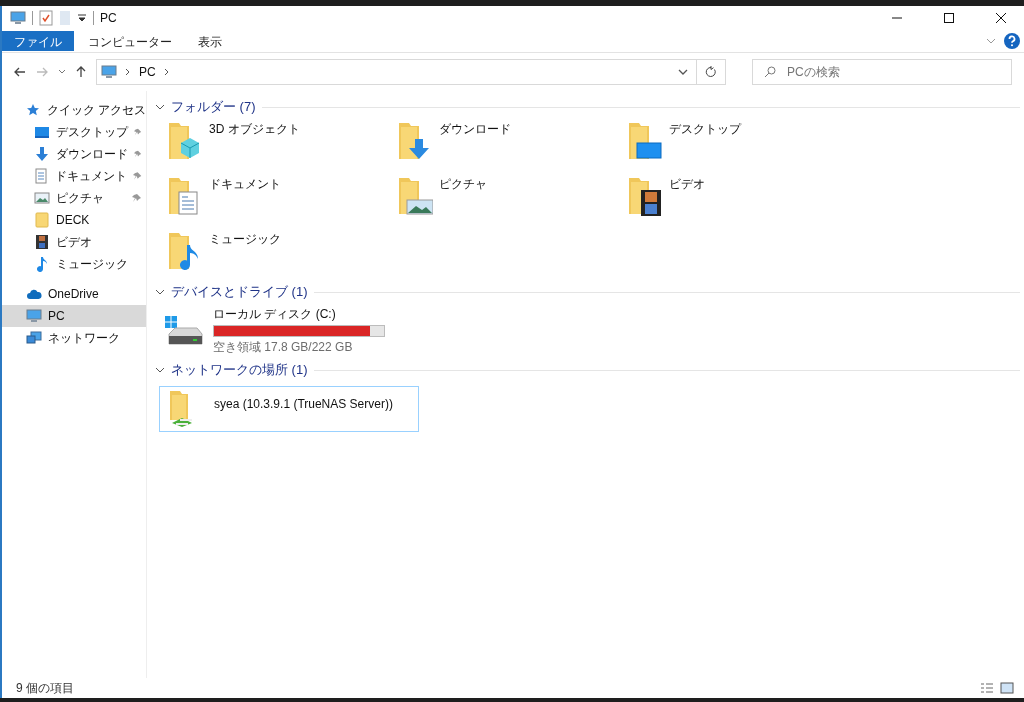  What do you see at coordinates (80, 198) in the screenshot?
I see `sidebar-label: ピクチャ` at bounding box center [80, 198].